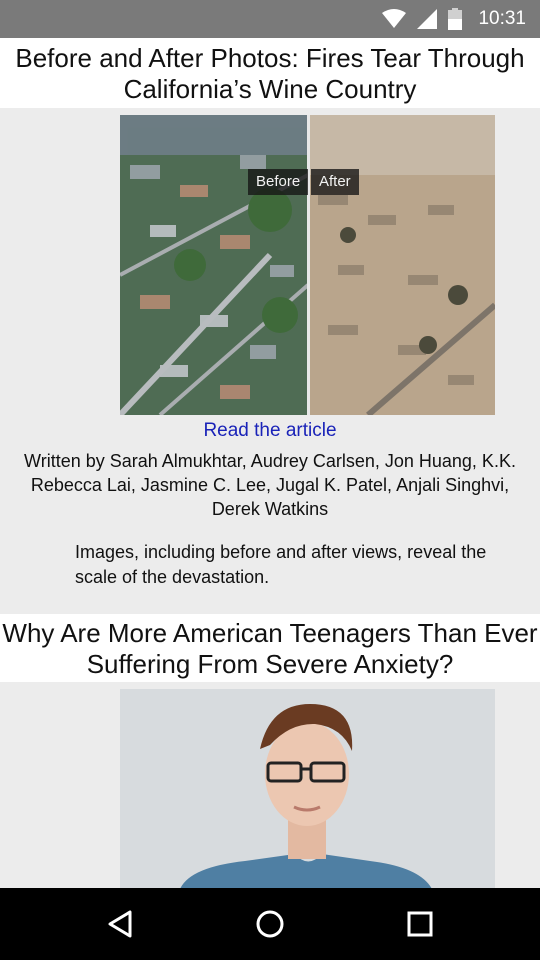  I want to click on status-time: 10:31, so click(502, 18).